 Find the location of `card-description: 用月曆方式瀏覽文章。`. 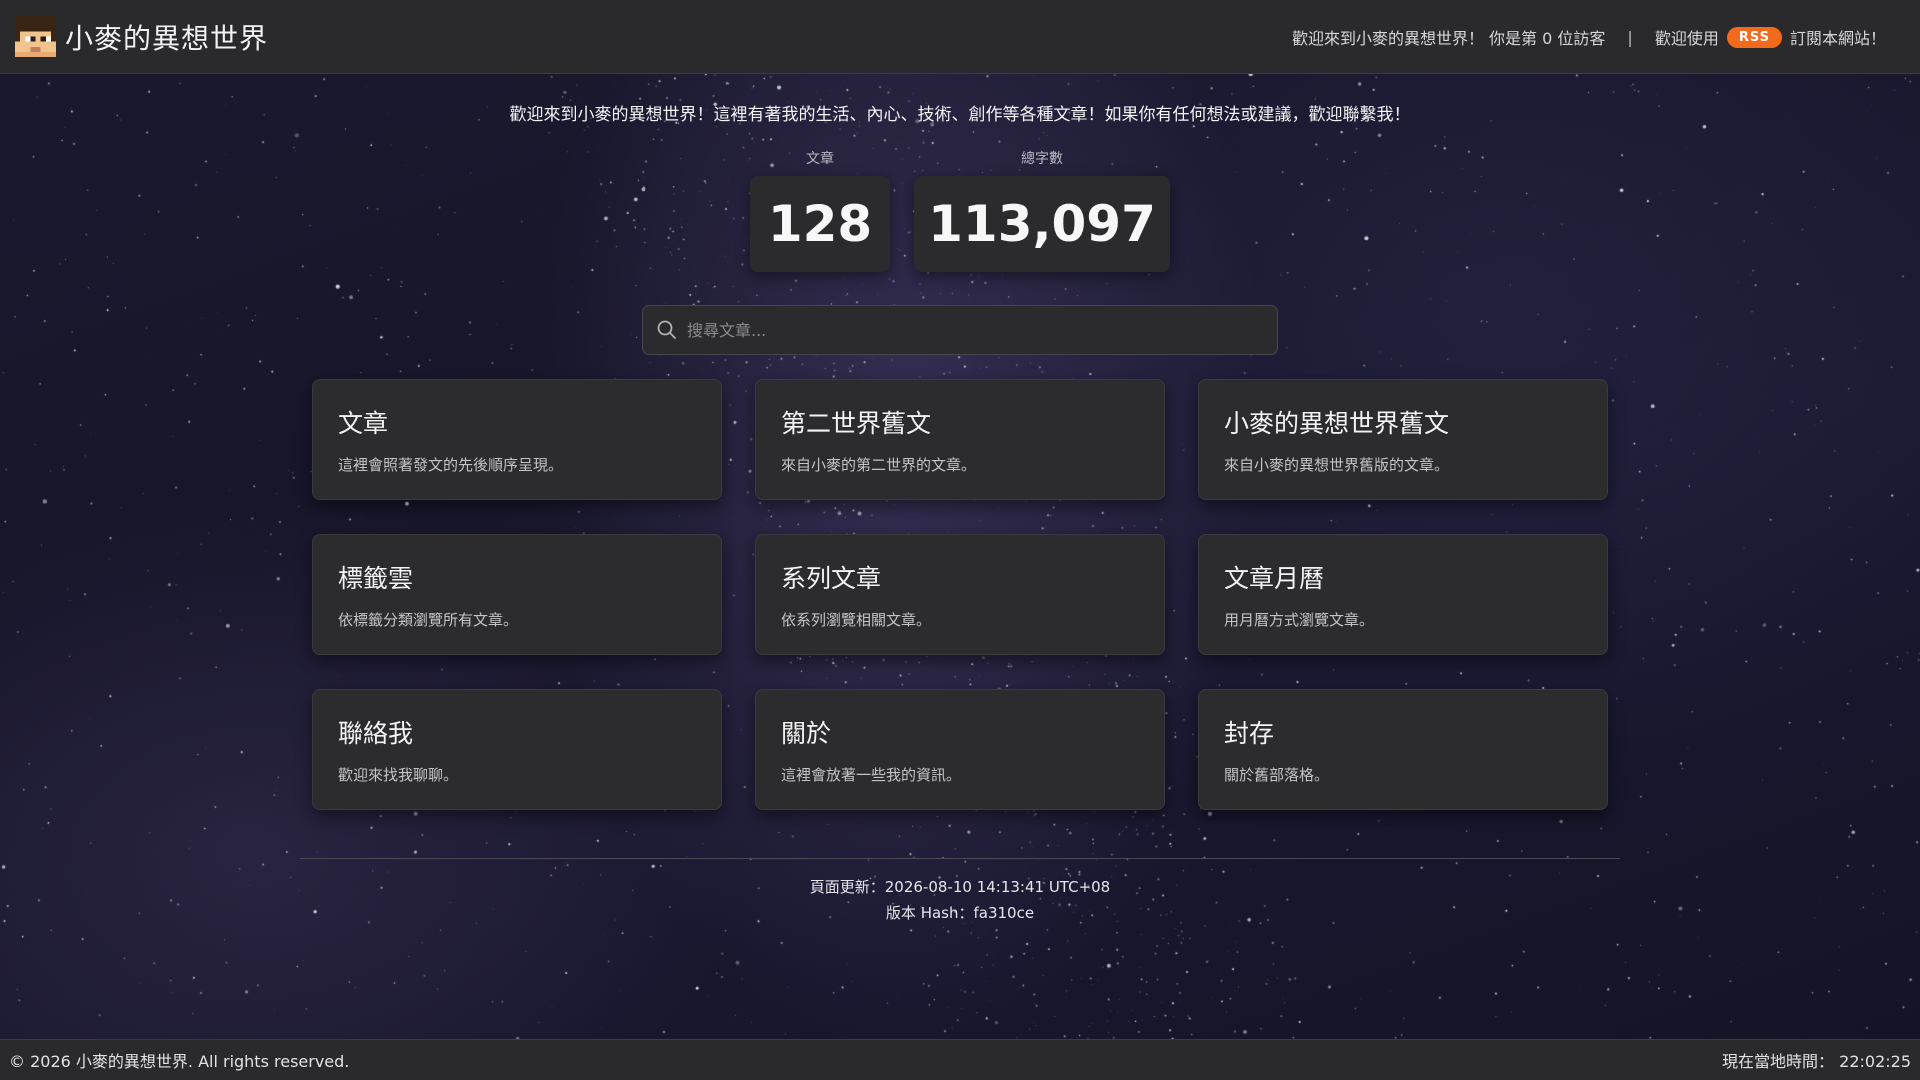

card-description: 用月曆方式瀏覽文章。 is located at coordinates (1299, 620).